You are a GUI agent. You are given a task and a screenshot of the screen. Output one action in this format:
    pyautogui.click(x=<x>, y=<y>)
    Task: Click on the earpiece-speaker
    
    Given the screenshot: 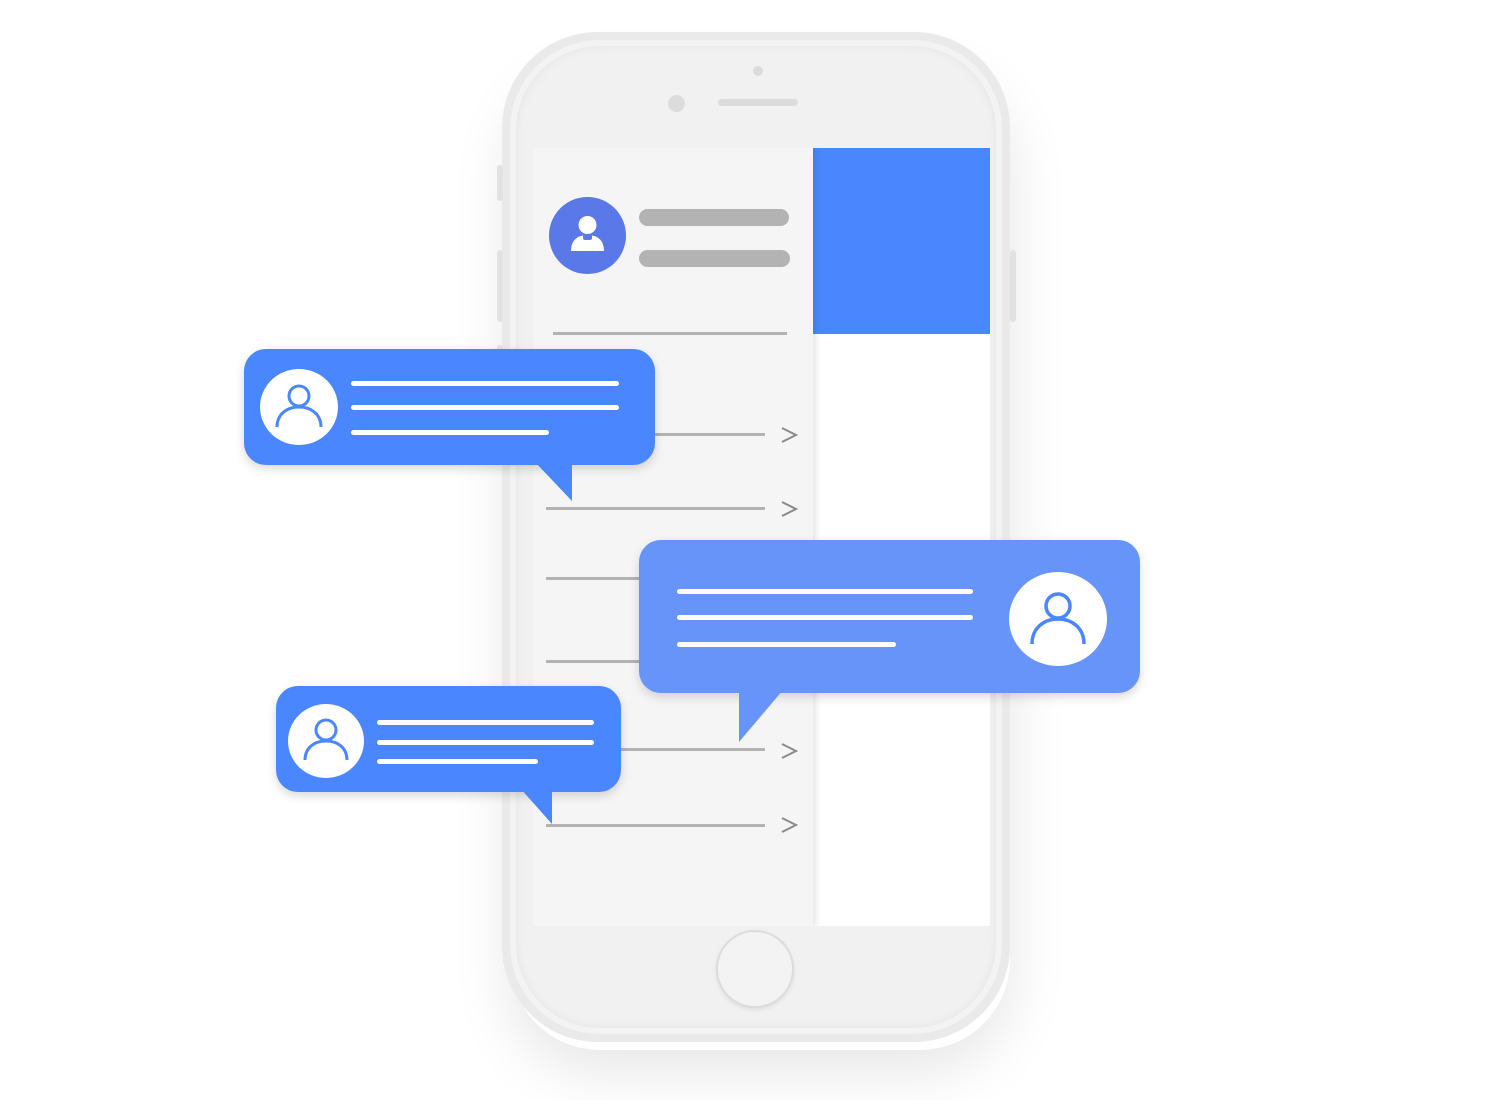 What is the action you would take?
    pyautogui.click(x=758, y=102)
    